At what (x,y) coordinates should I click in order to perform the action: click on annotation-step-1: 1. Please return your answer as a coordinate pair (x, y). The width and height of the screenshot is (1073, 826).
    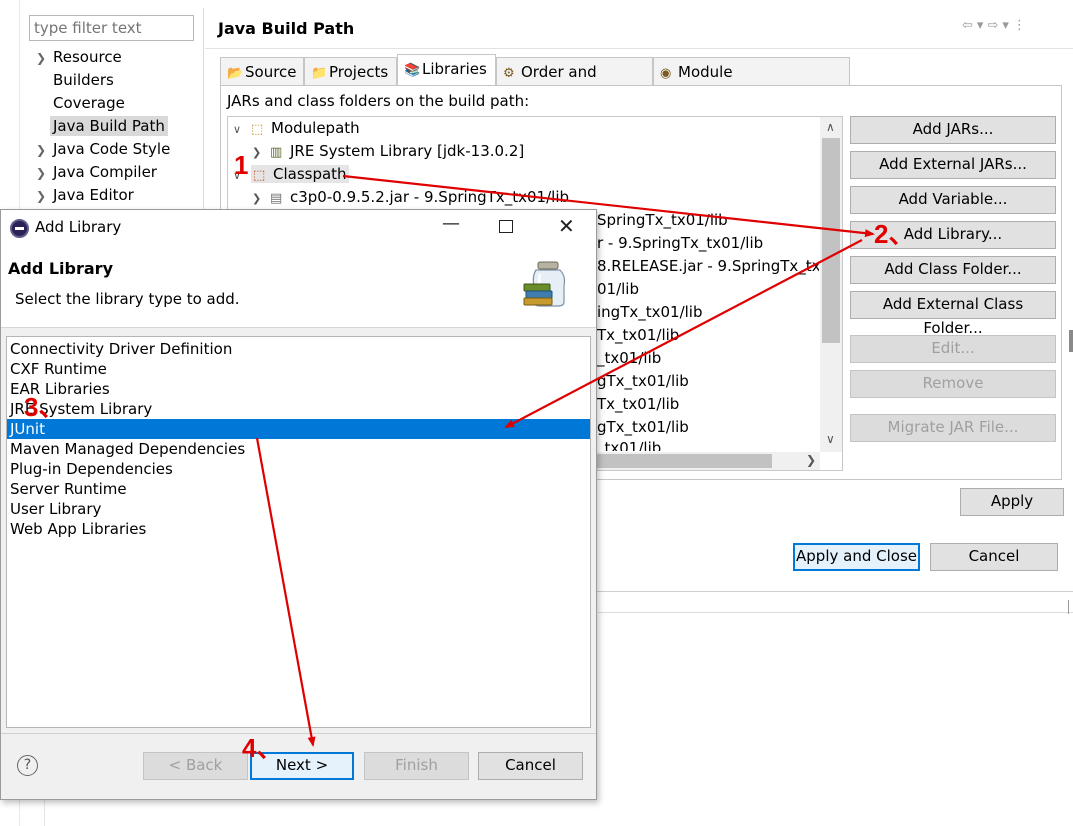
    Looking at the image, I should click on (241, 165).